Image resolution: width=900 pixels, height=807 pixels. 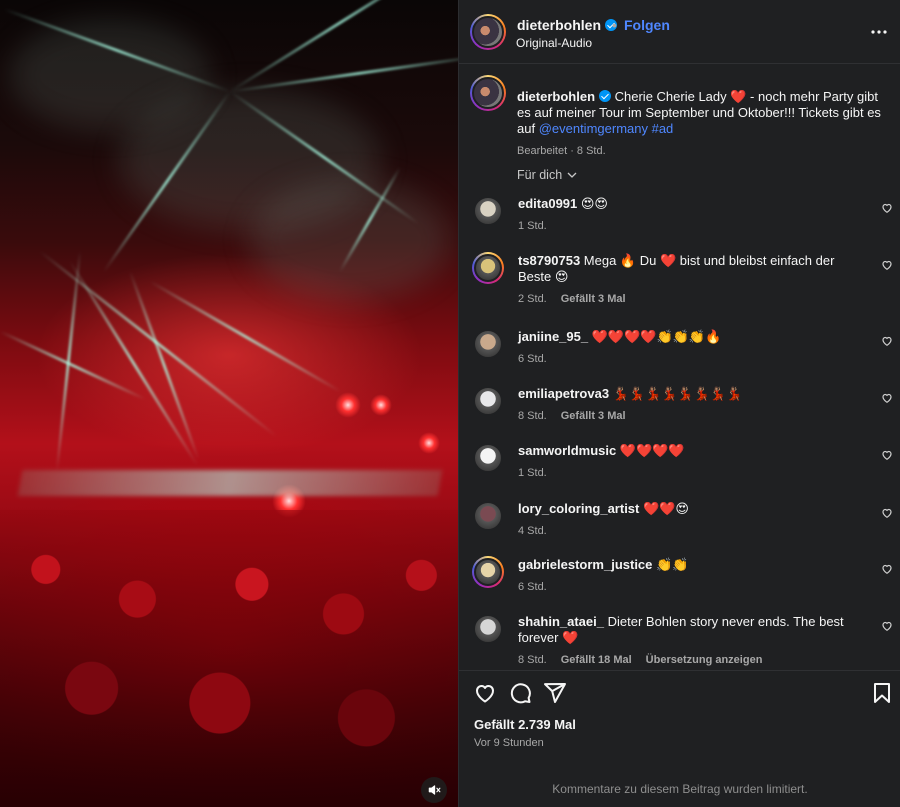 I want to click on mute-button, so click(x=434, y=790).